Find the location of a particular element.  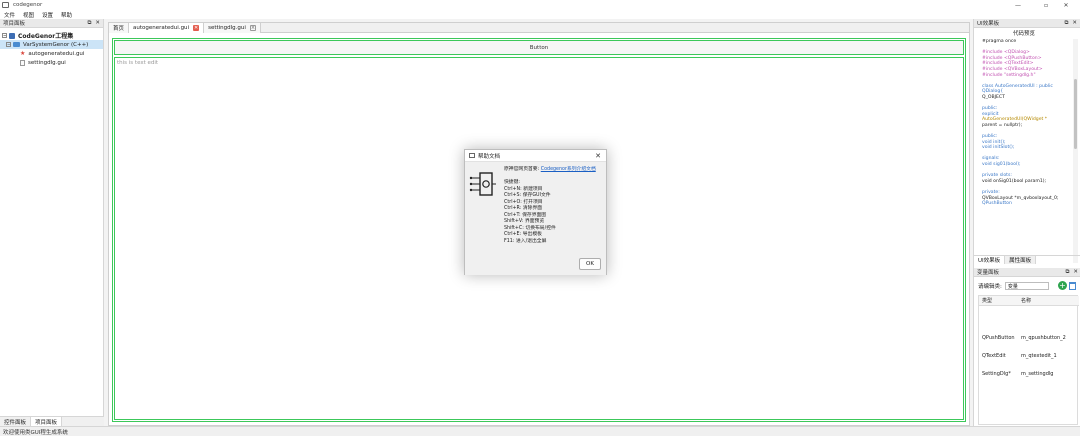

scrollbar-thumb is located at coordinates (1075, 114).